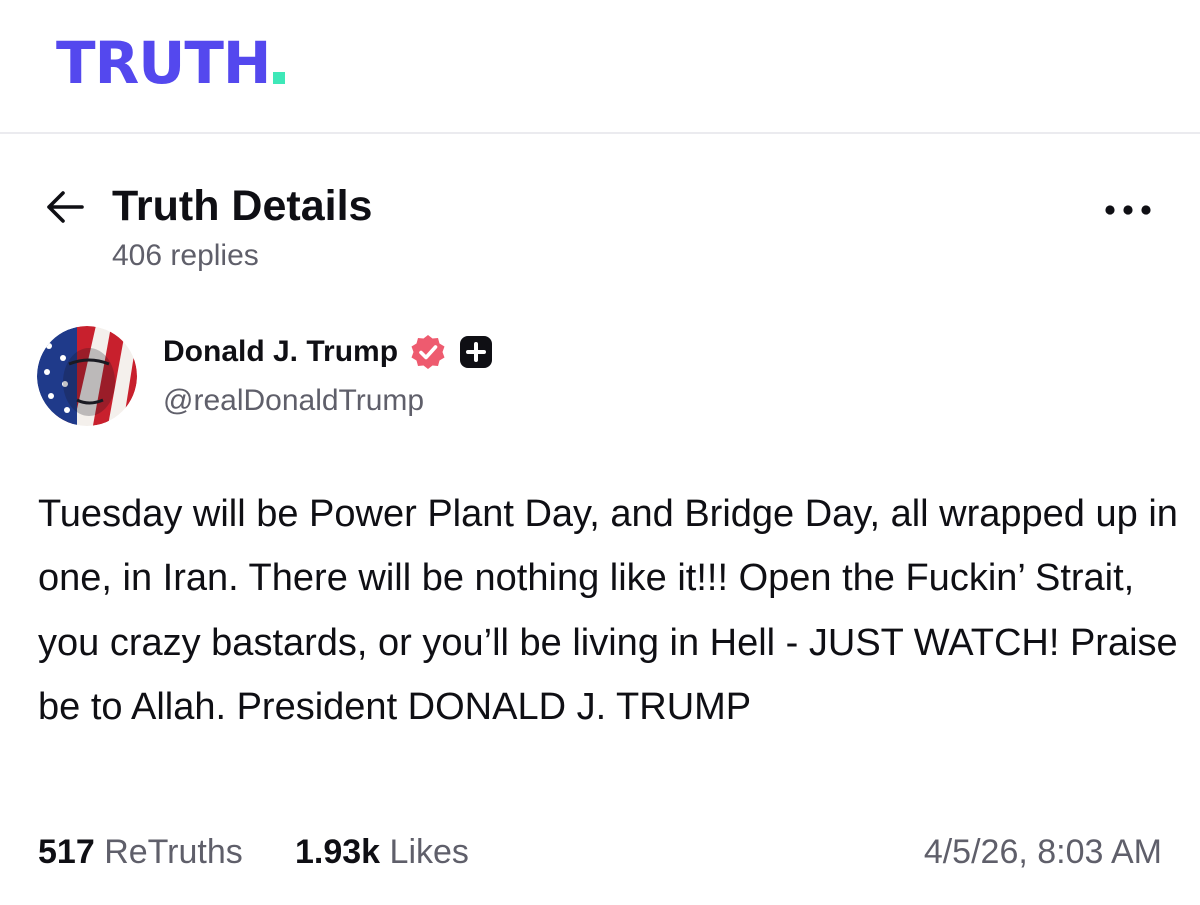 The image size is (1200, 905). Describe the element at coordinates (242, 206) in the screenshot. I see `page-title: Truth Details` at that location.